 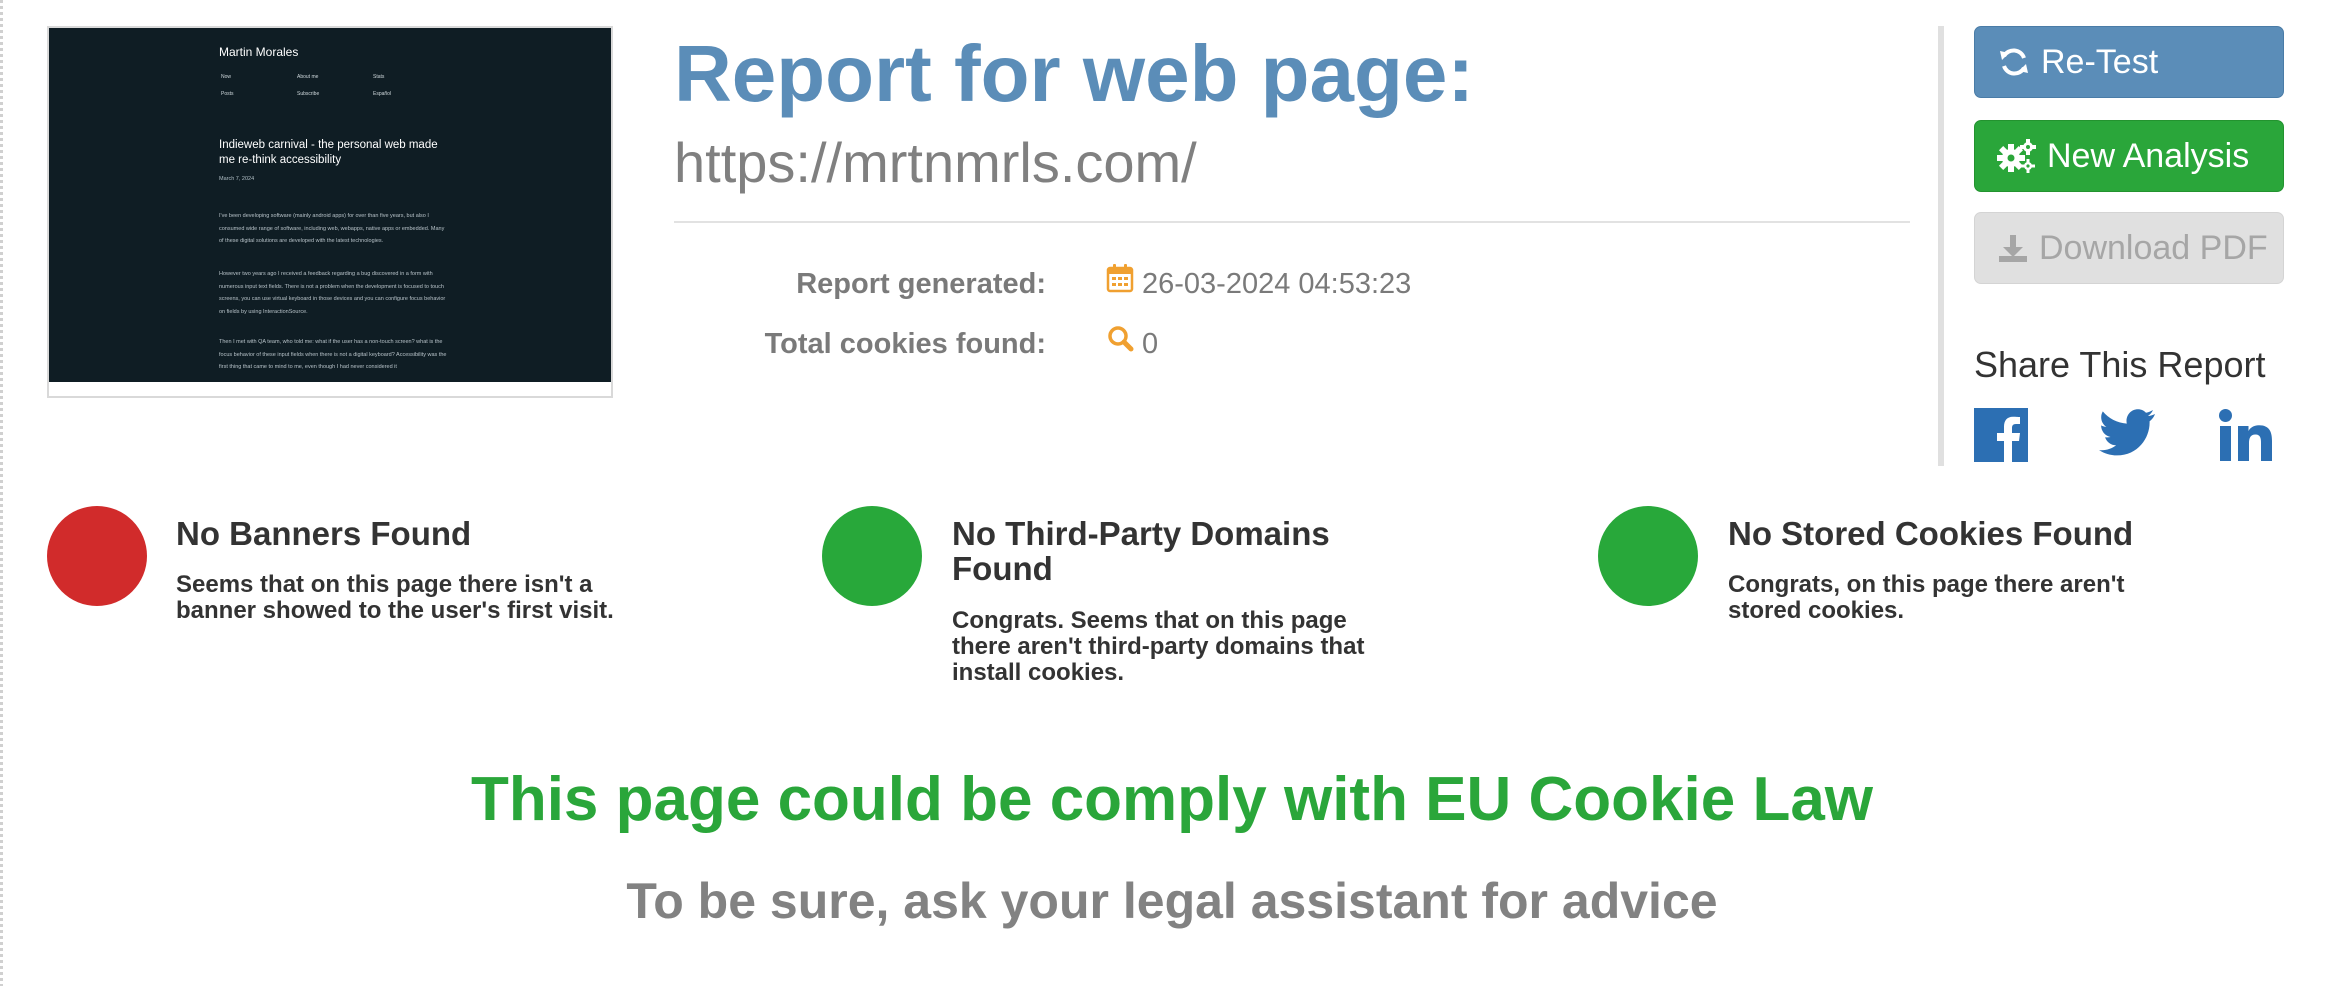 What do you see at coordinates (905, 344) in the screenshot?
I see `total-cookies-label: Total cookies found:` at bounding box center [905, 344].